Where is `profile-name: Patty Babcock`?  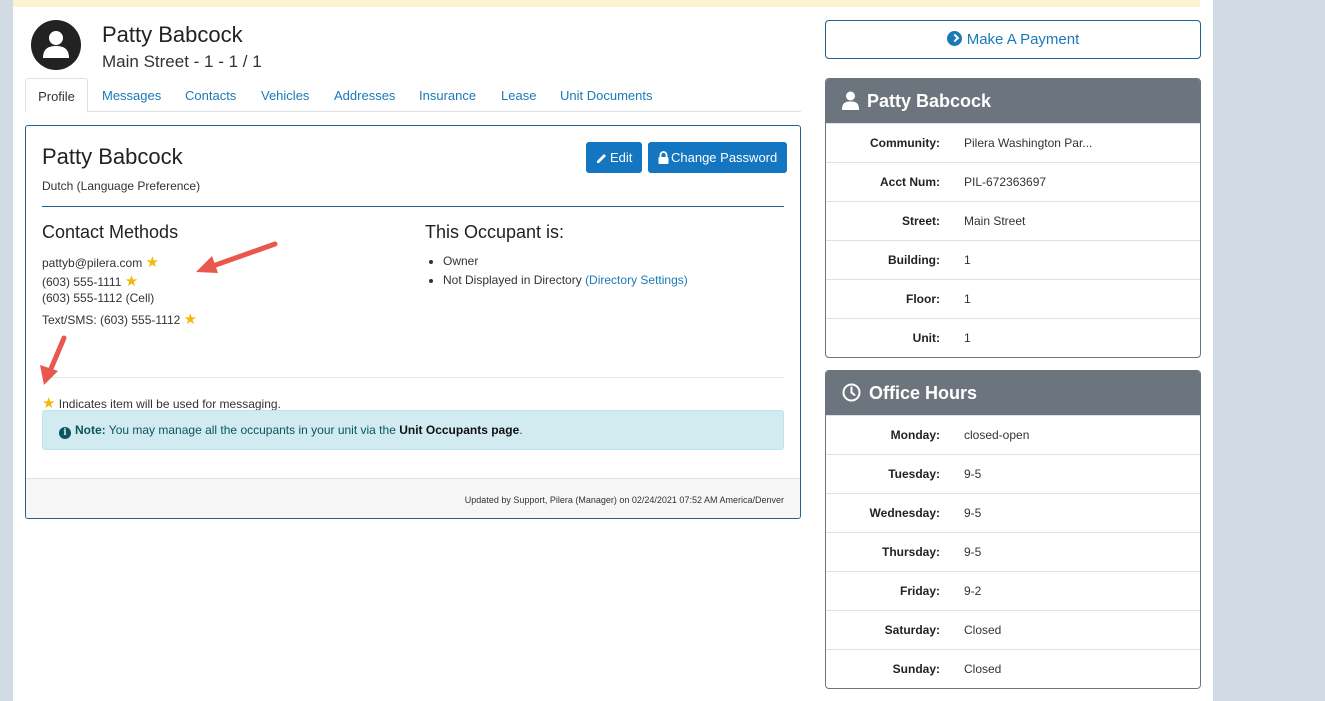 profile-name: Patty Babcock is located at coordinates (112, 156).